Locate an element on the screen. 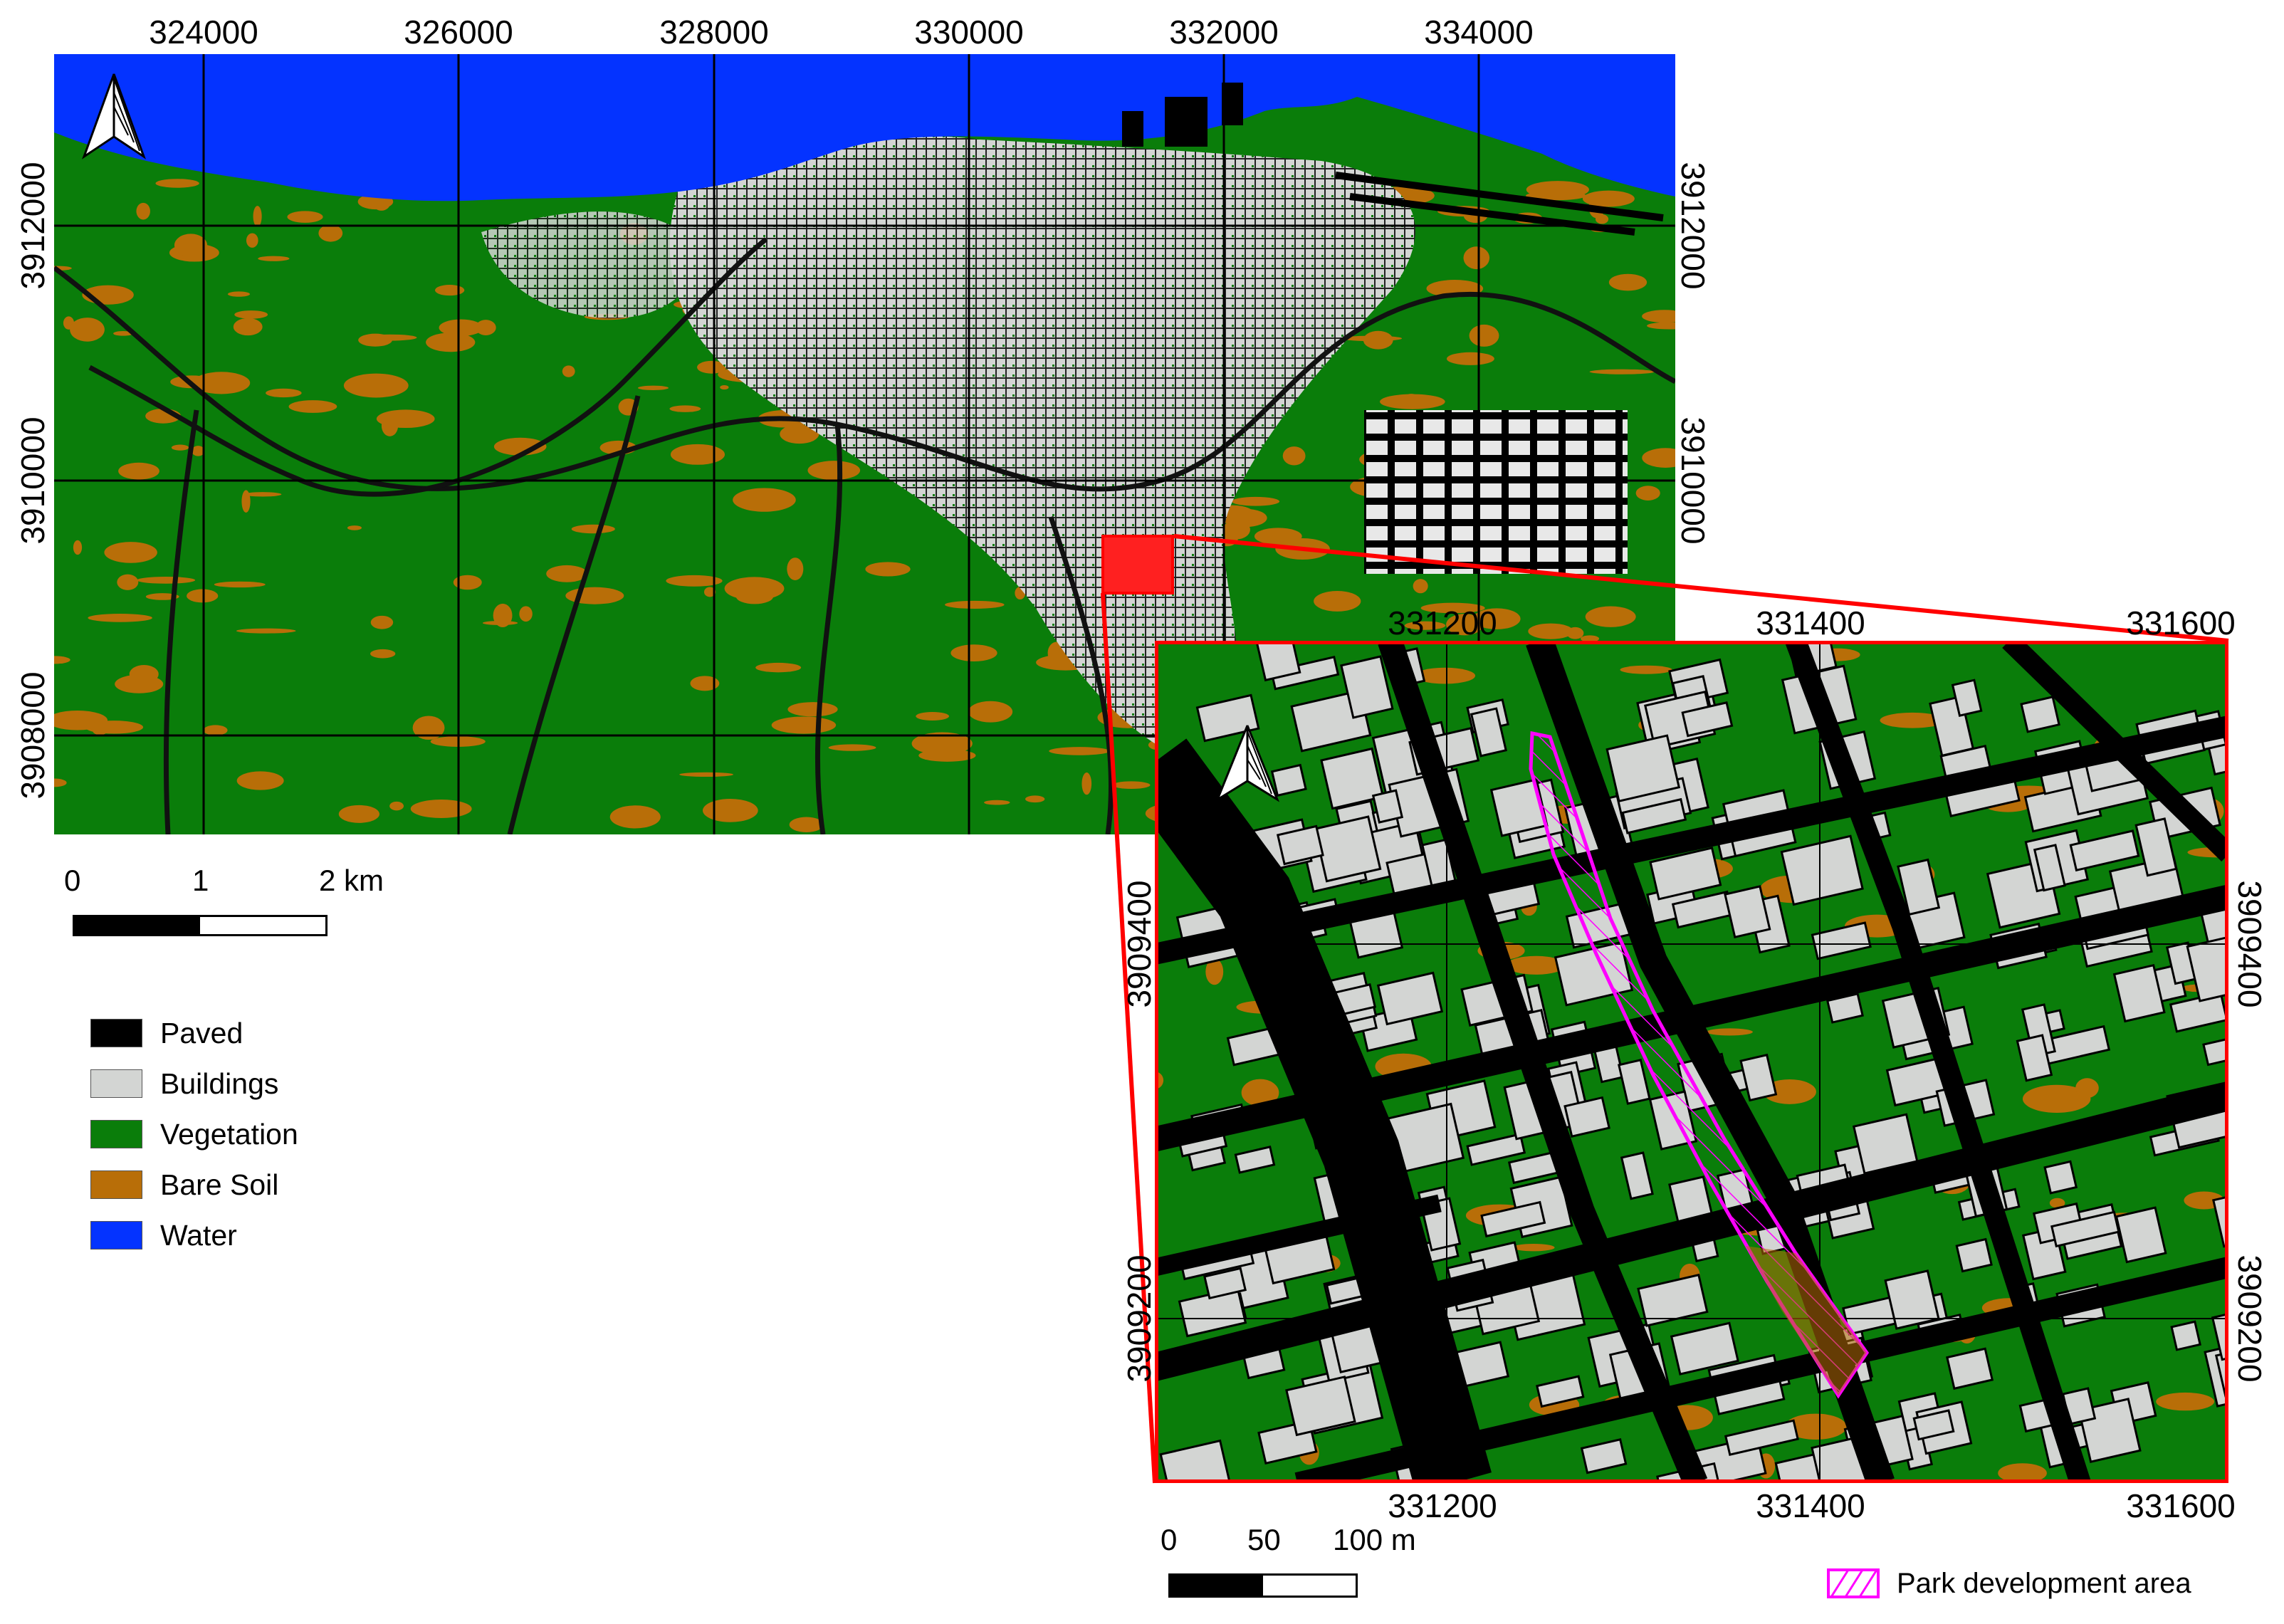  legend-item-water: Water is located at coordinates (163, 1235).